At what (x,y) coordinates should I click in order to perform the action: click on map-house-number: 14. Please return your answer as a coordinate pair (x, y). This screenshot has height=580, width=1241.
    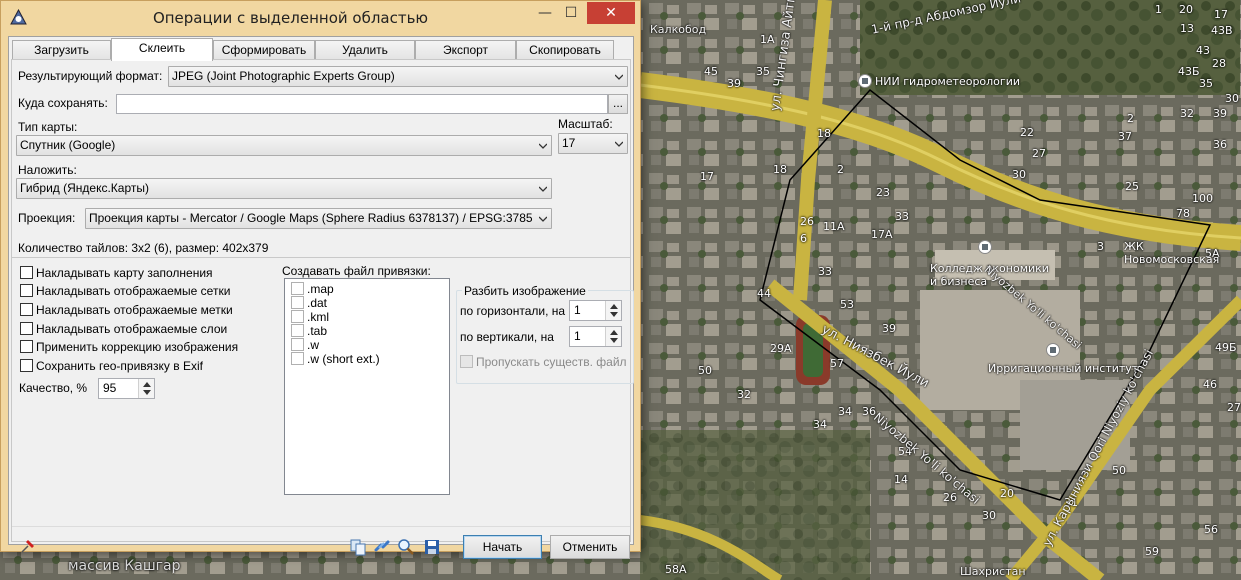
    Looking at the image, I should click on (901, 479).